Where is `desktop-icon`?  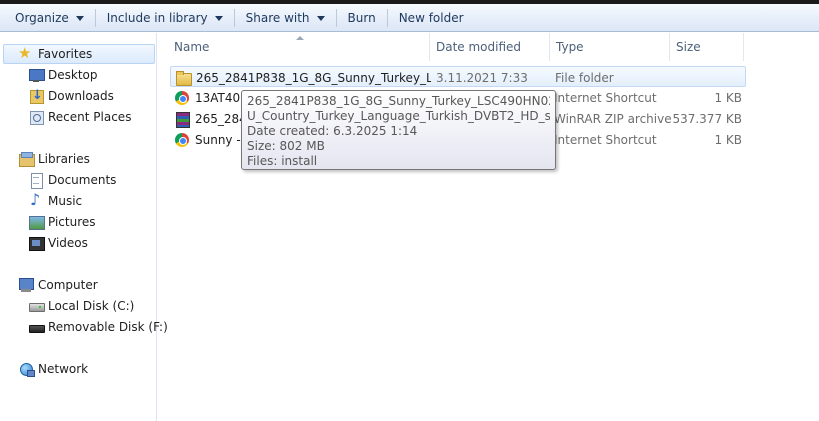
desktop-icon is located at coordinates (36, 75).